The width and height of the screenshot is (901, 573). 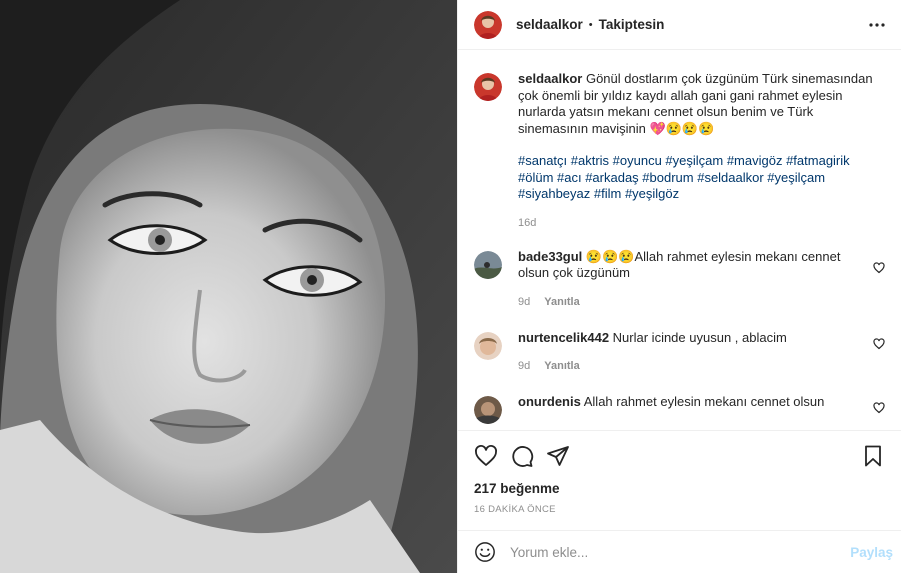 What do you see at coordinates (522, 456) in the screenshot?
I see `comment-icon` at bounding box center [522, 456].